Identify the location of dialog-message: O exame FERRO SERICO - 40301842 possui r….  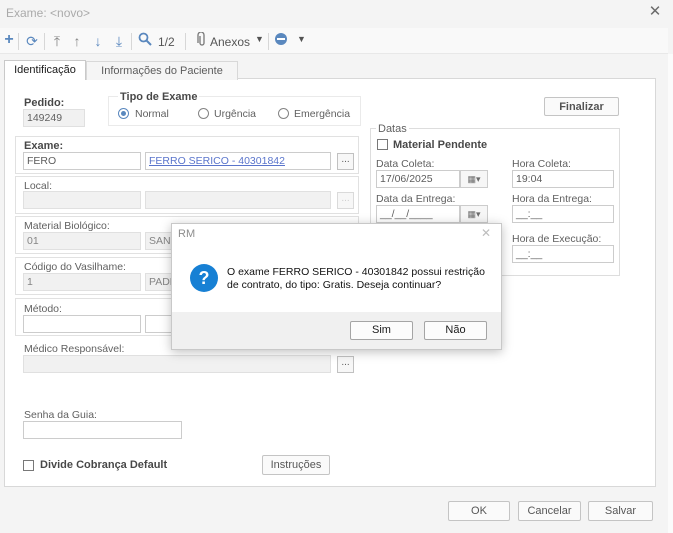
(356, 278).